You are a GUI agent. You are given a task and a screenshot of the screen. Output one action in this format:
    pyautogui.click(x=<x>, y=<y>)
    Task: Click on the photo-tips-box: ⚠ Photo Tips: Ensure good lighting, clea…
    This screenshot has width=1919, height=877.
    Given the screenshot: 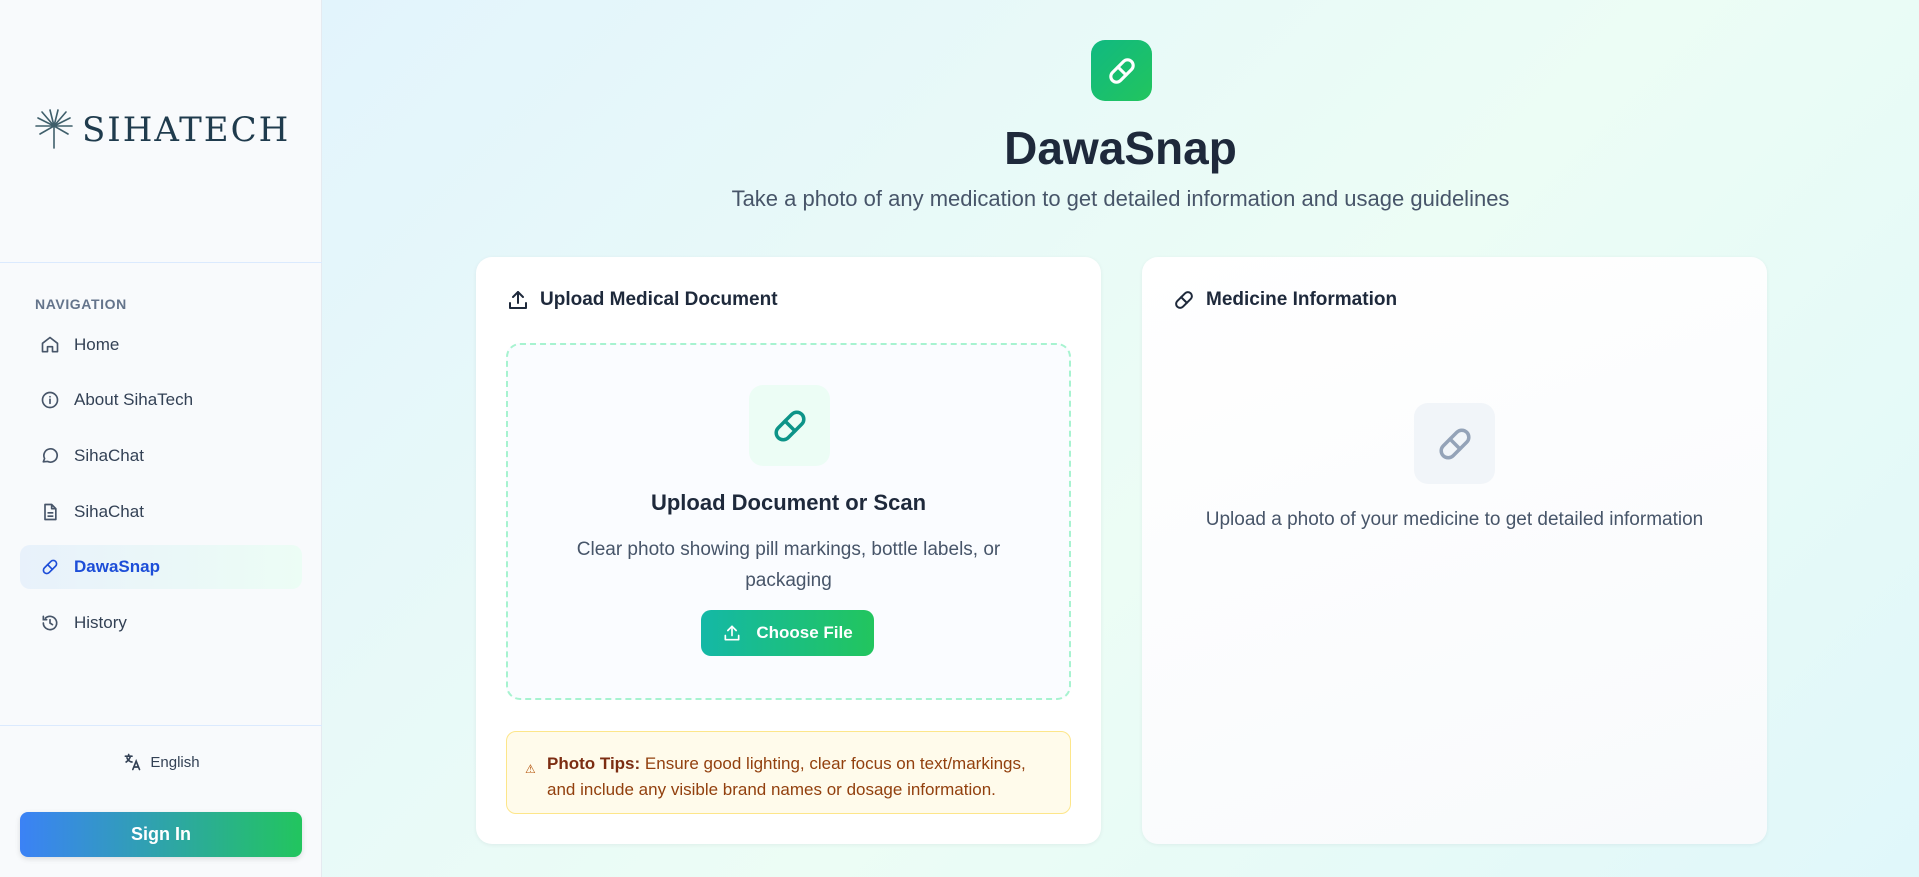 What is the action you would take?
    pyautogui.click(x=788, y=772)
    